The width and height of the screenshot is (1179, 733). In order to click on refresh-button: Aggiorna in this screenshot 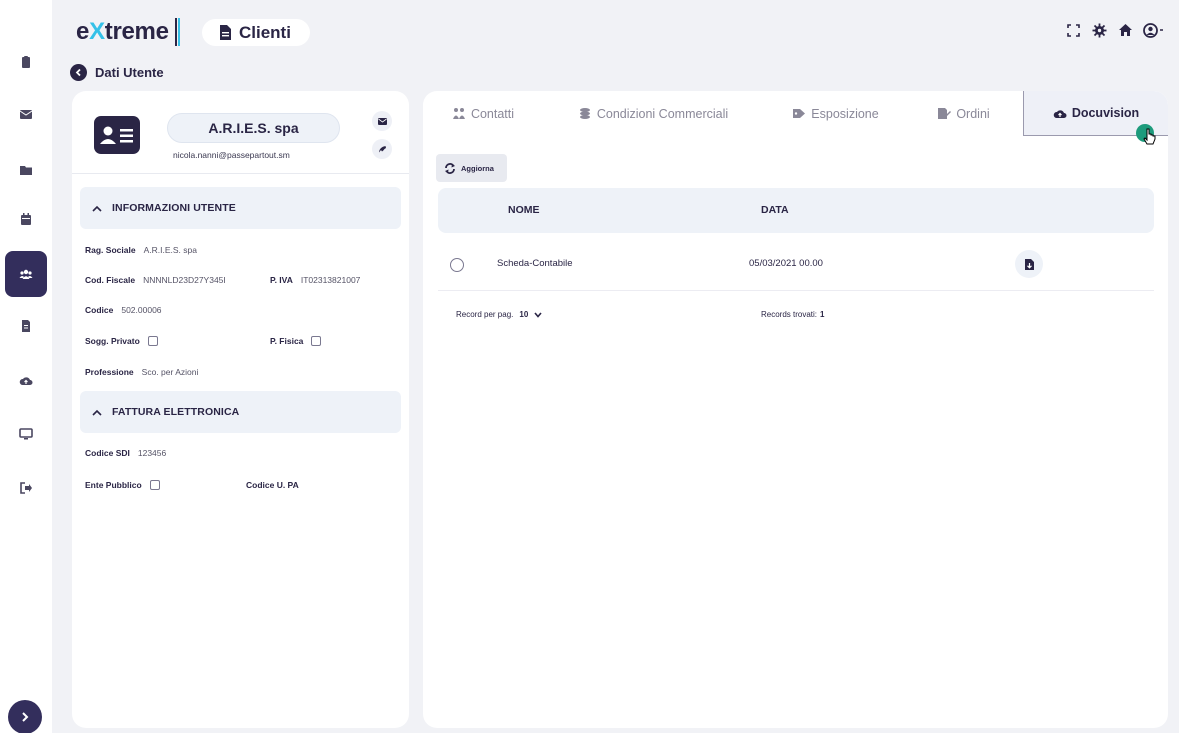, I will do `click(471, 168)`.